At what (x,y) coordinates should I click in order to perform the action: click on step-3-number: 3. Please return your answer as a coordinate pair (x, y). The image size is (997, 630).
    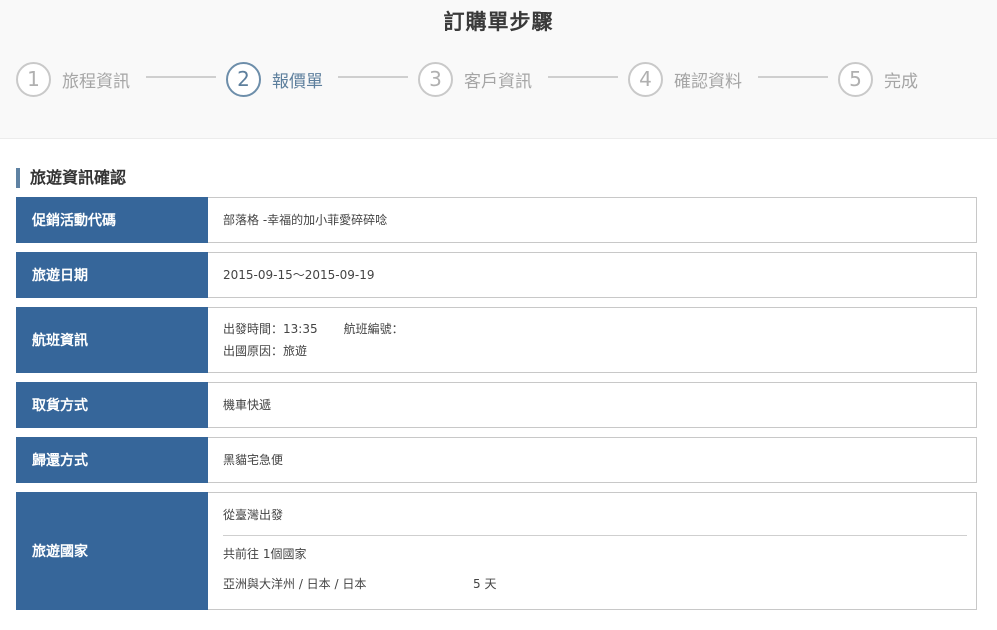
    Looking at the image, I should click on (435, 79).